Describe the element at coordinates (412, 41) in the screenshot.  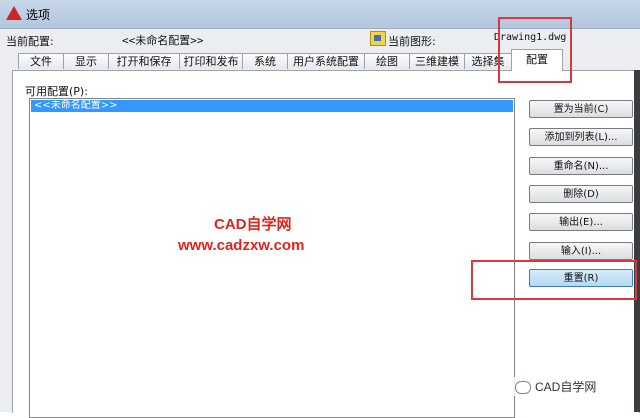
I see `current-drawing-label: 当前图形:` at that location.